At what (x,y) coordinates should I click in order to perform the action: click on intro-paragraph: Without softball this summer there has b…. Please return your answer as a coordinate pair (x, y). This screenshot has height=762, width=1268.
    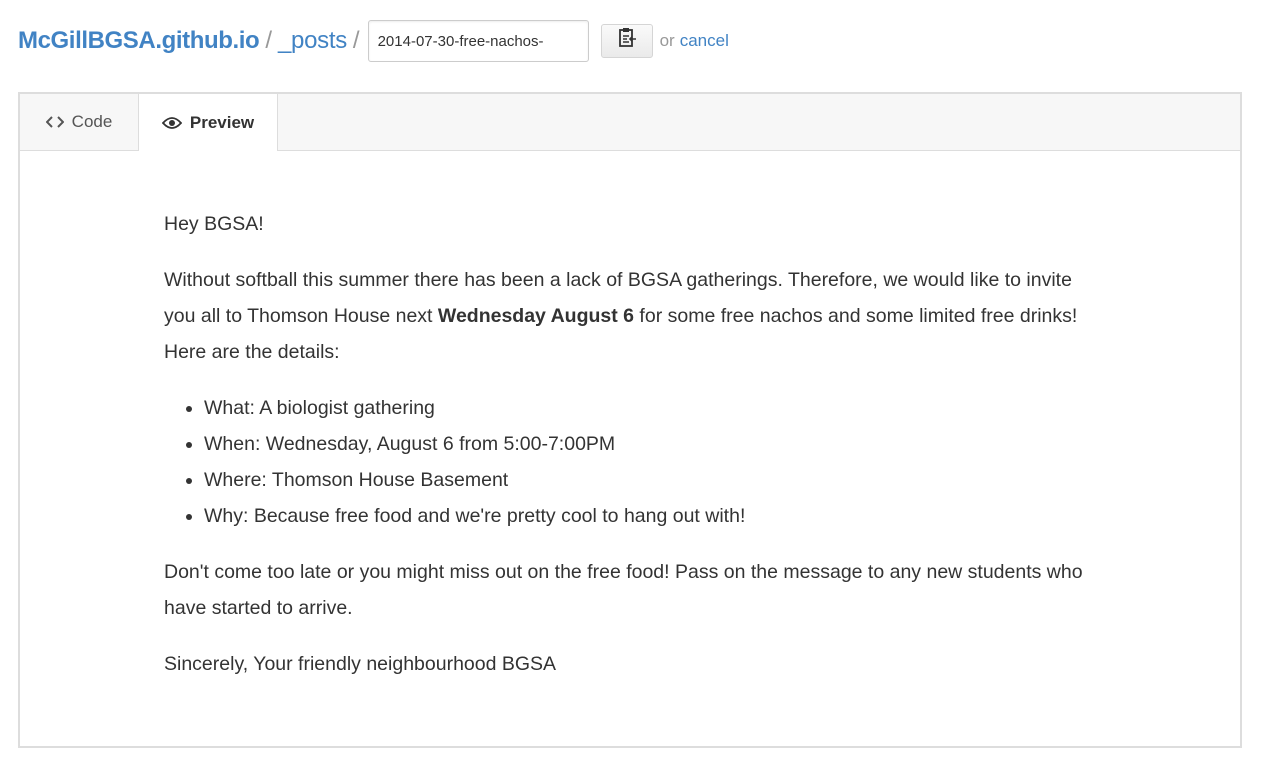
    Looking at the image, I should click on (629, 316).